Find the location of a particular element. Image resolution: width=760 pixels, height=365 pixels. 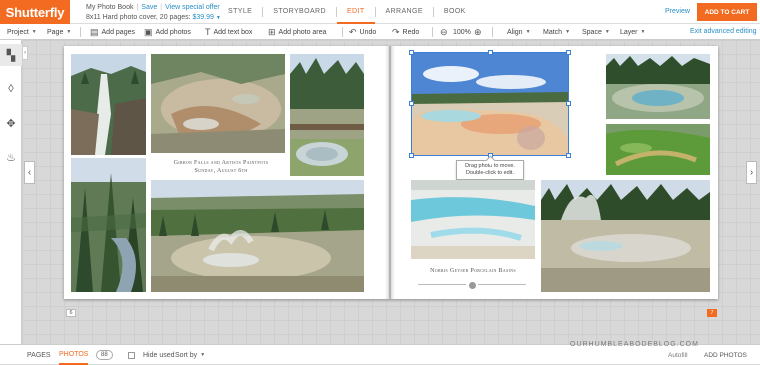

photo-blue-pool is located at coordinates (658, 86).